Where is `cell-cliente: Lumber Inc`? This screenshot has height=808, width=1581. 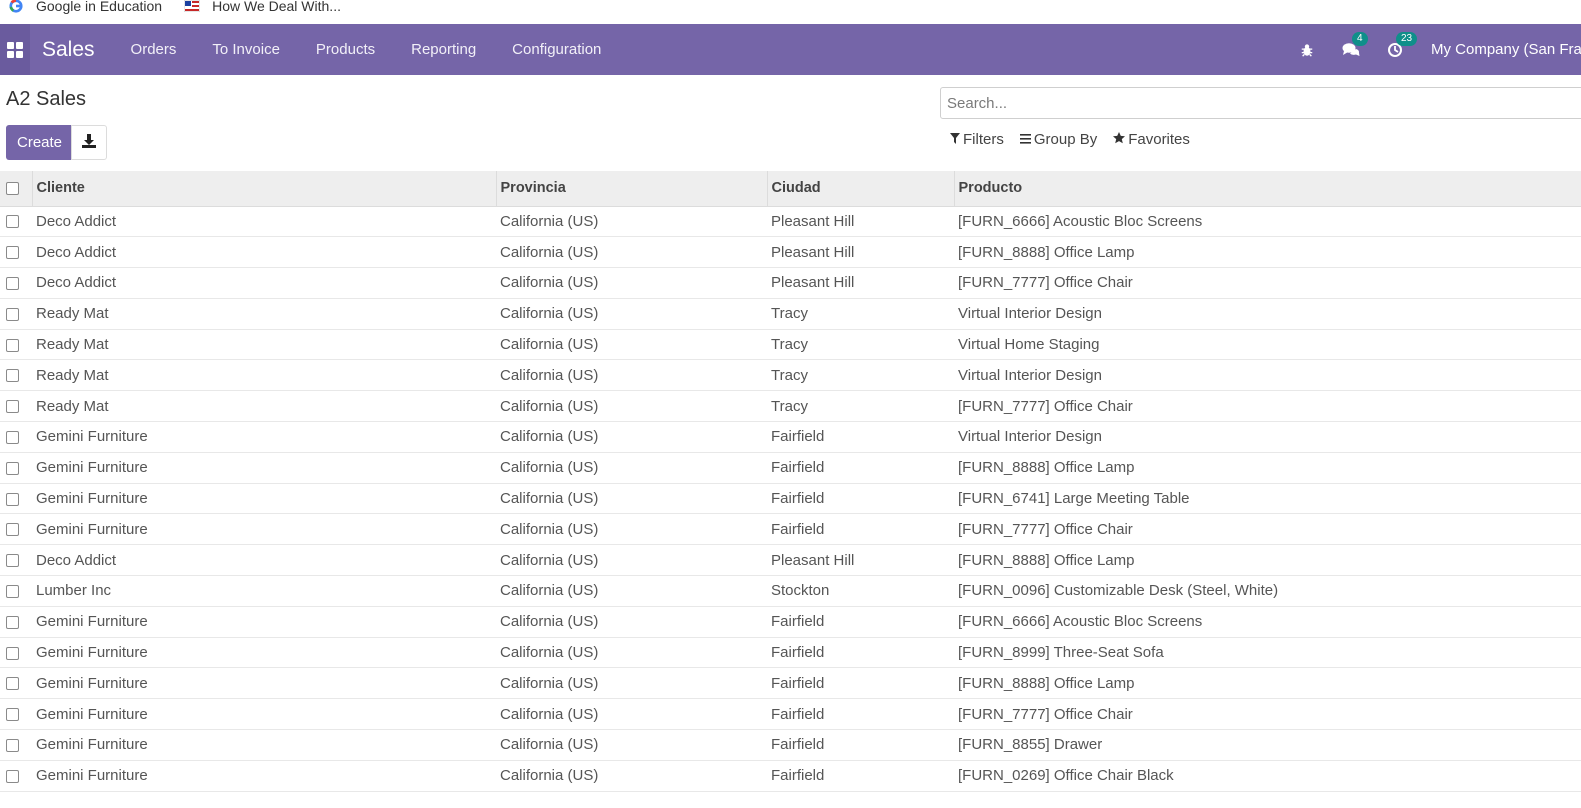
cell-cliente: Lumber Inc is located at coordinates (74, 591).